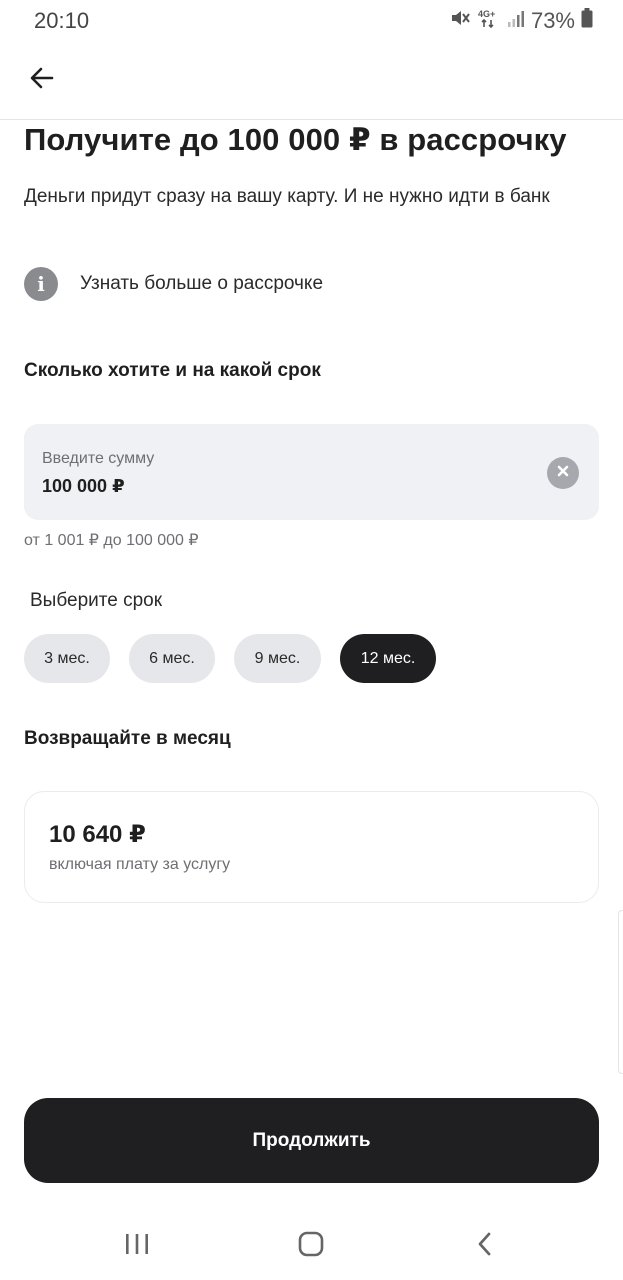 This screenshot has height=1280, width=623. I want to click on back-button, so click(42, 80).